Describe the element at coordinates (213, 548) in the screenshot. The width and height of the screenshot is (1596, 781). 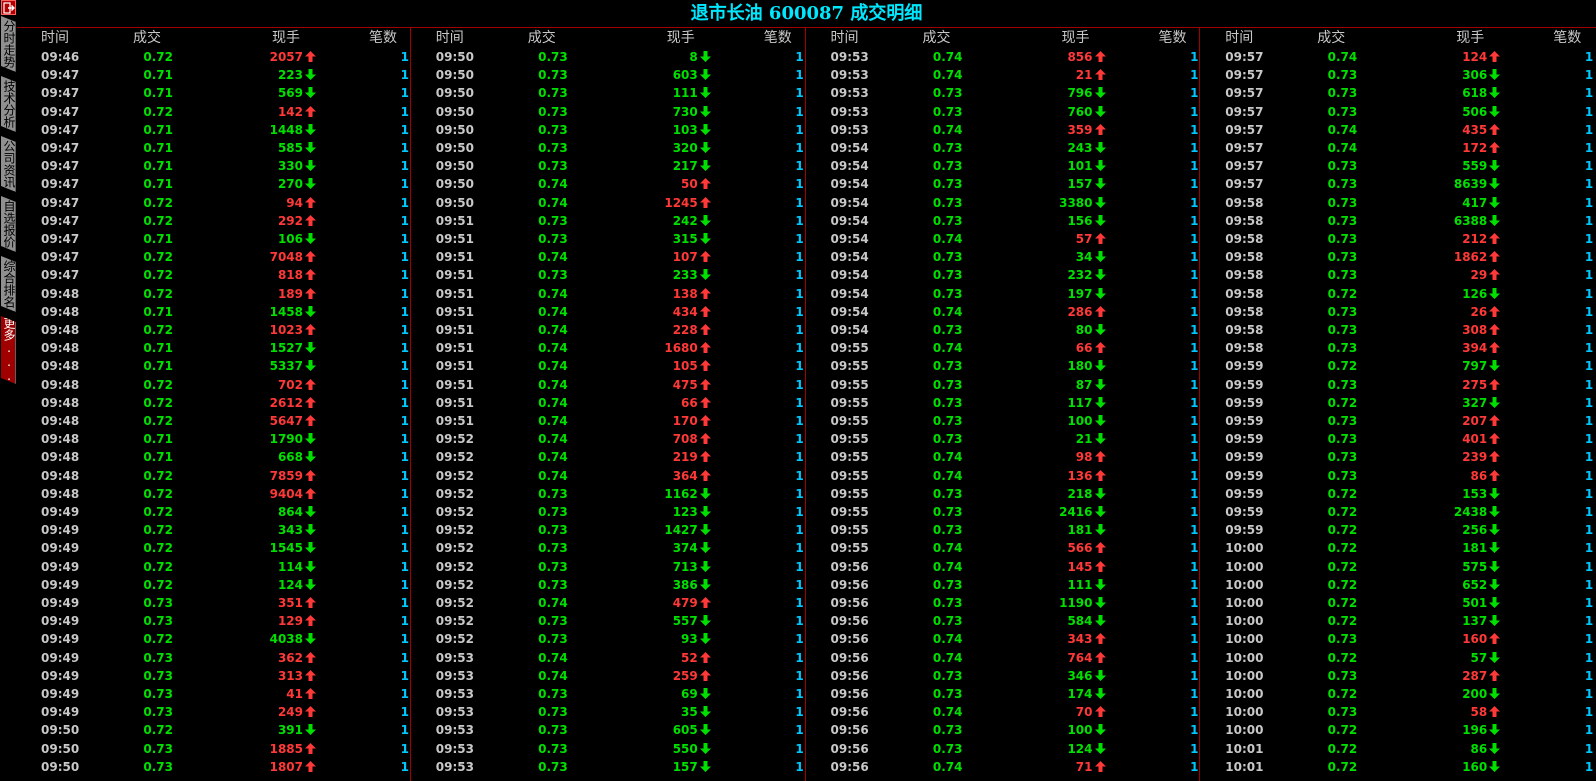
I see `table-row: 09:49 0.72 1545 1` at that location.